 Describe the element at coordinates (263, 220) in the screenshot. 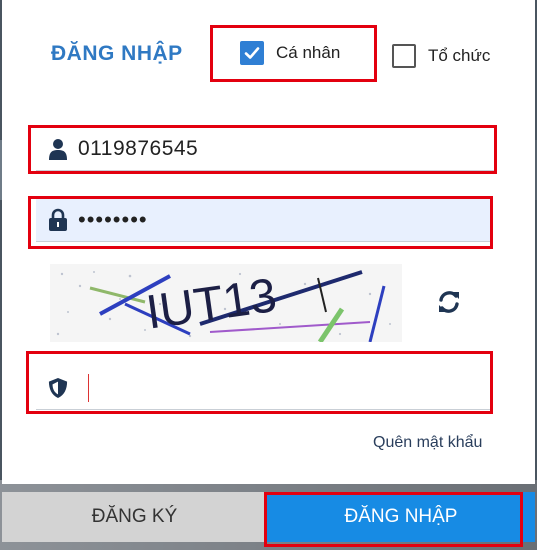

I see `password-field: ••••••••` at that location.